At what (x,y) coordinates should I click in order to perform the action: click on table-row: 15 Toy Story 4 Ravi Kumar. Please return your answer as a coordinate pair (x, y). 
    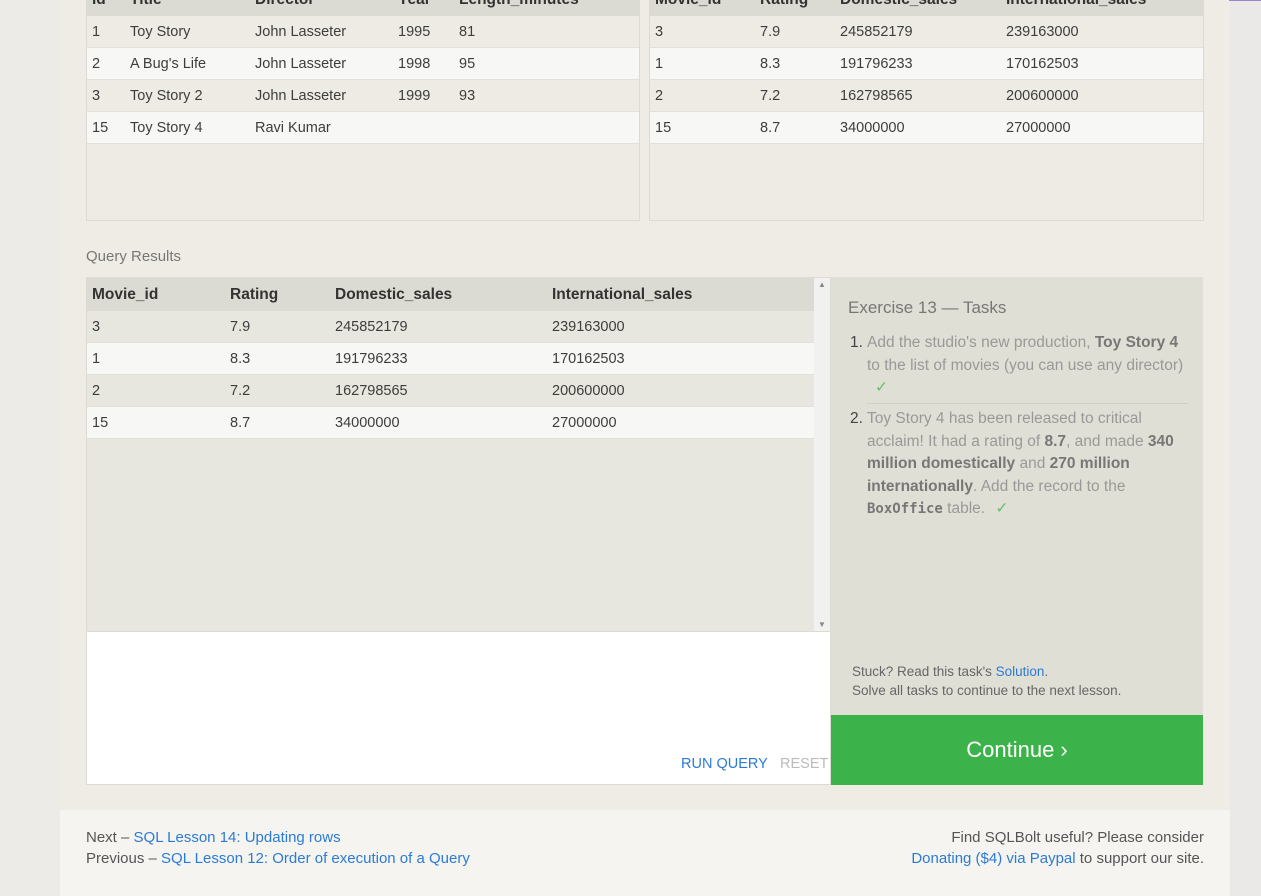
    Looking at the image, I should click on (363, 128).